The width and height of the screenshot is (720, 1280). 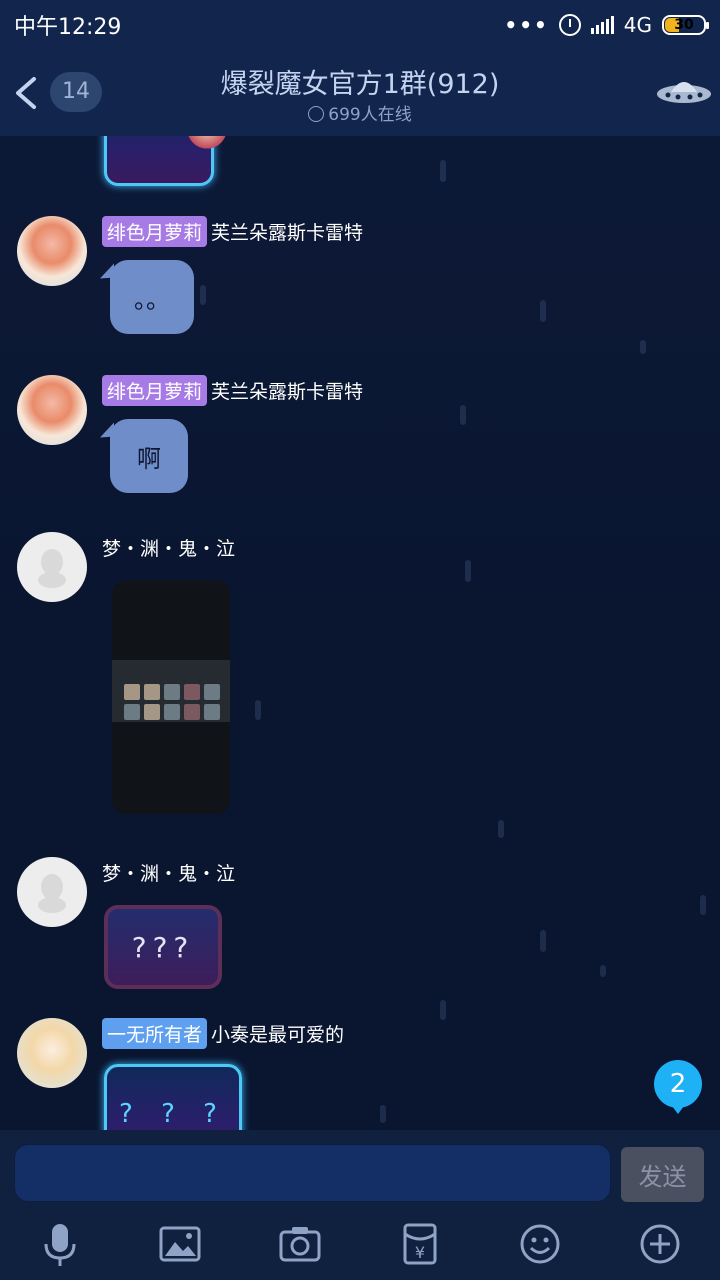 I want to click on plus-icon, so click(x=660, y=1244).